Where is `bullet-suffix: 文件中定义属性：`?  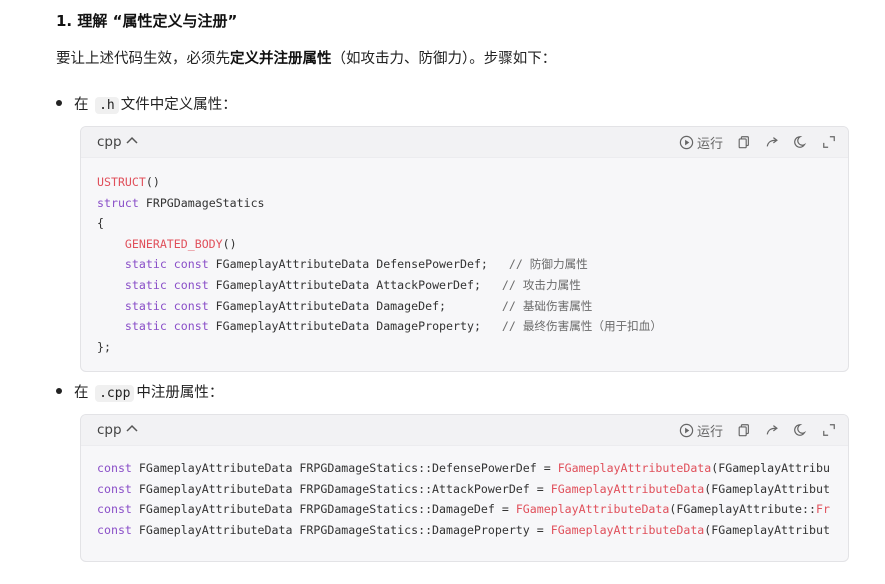 bullet-suffix: 文件中定义属性： is located at coordinates (178, 105).